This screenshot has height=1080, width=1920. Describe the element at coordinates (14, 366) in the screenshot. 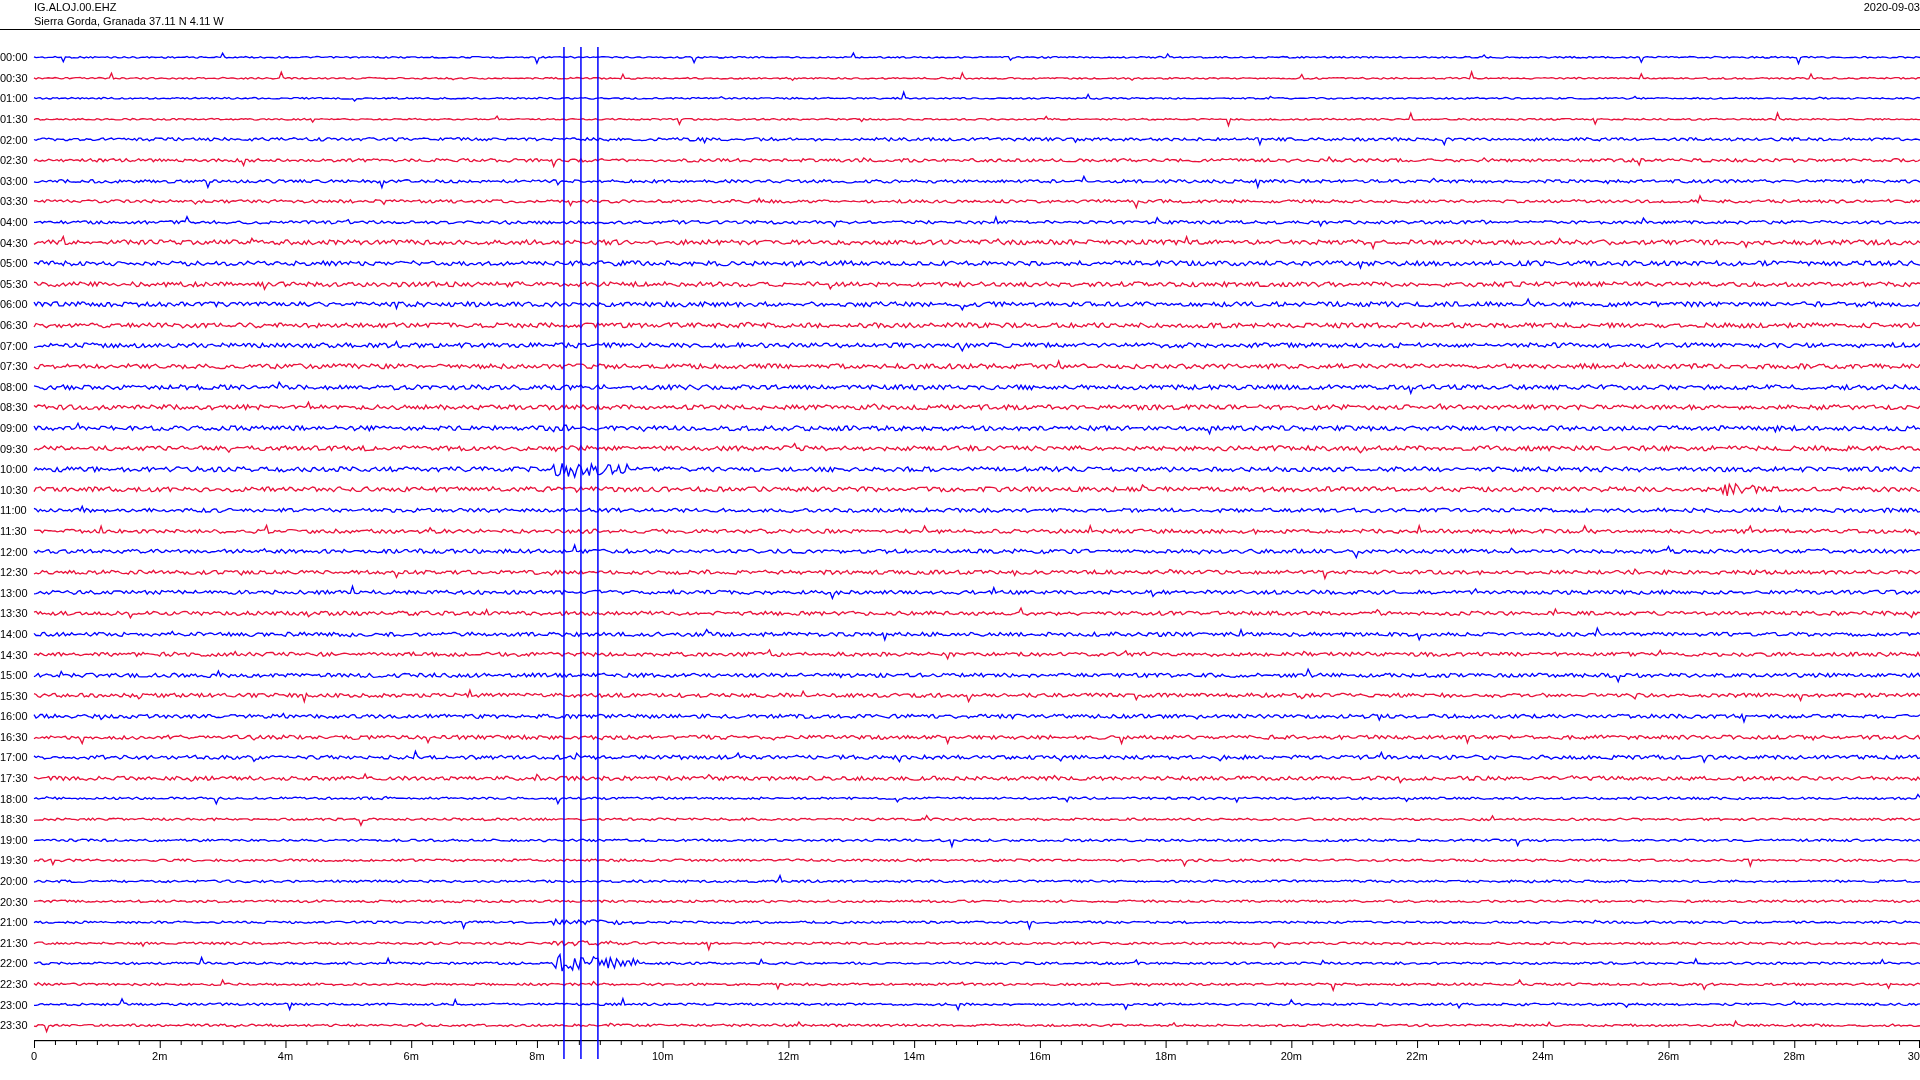

I see `hour-label: 07:30` at that location.